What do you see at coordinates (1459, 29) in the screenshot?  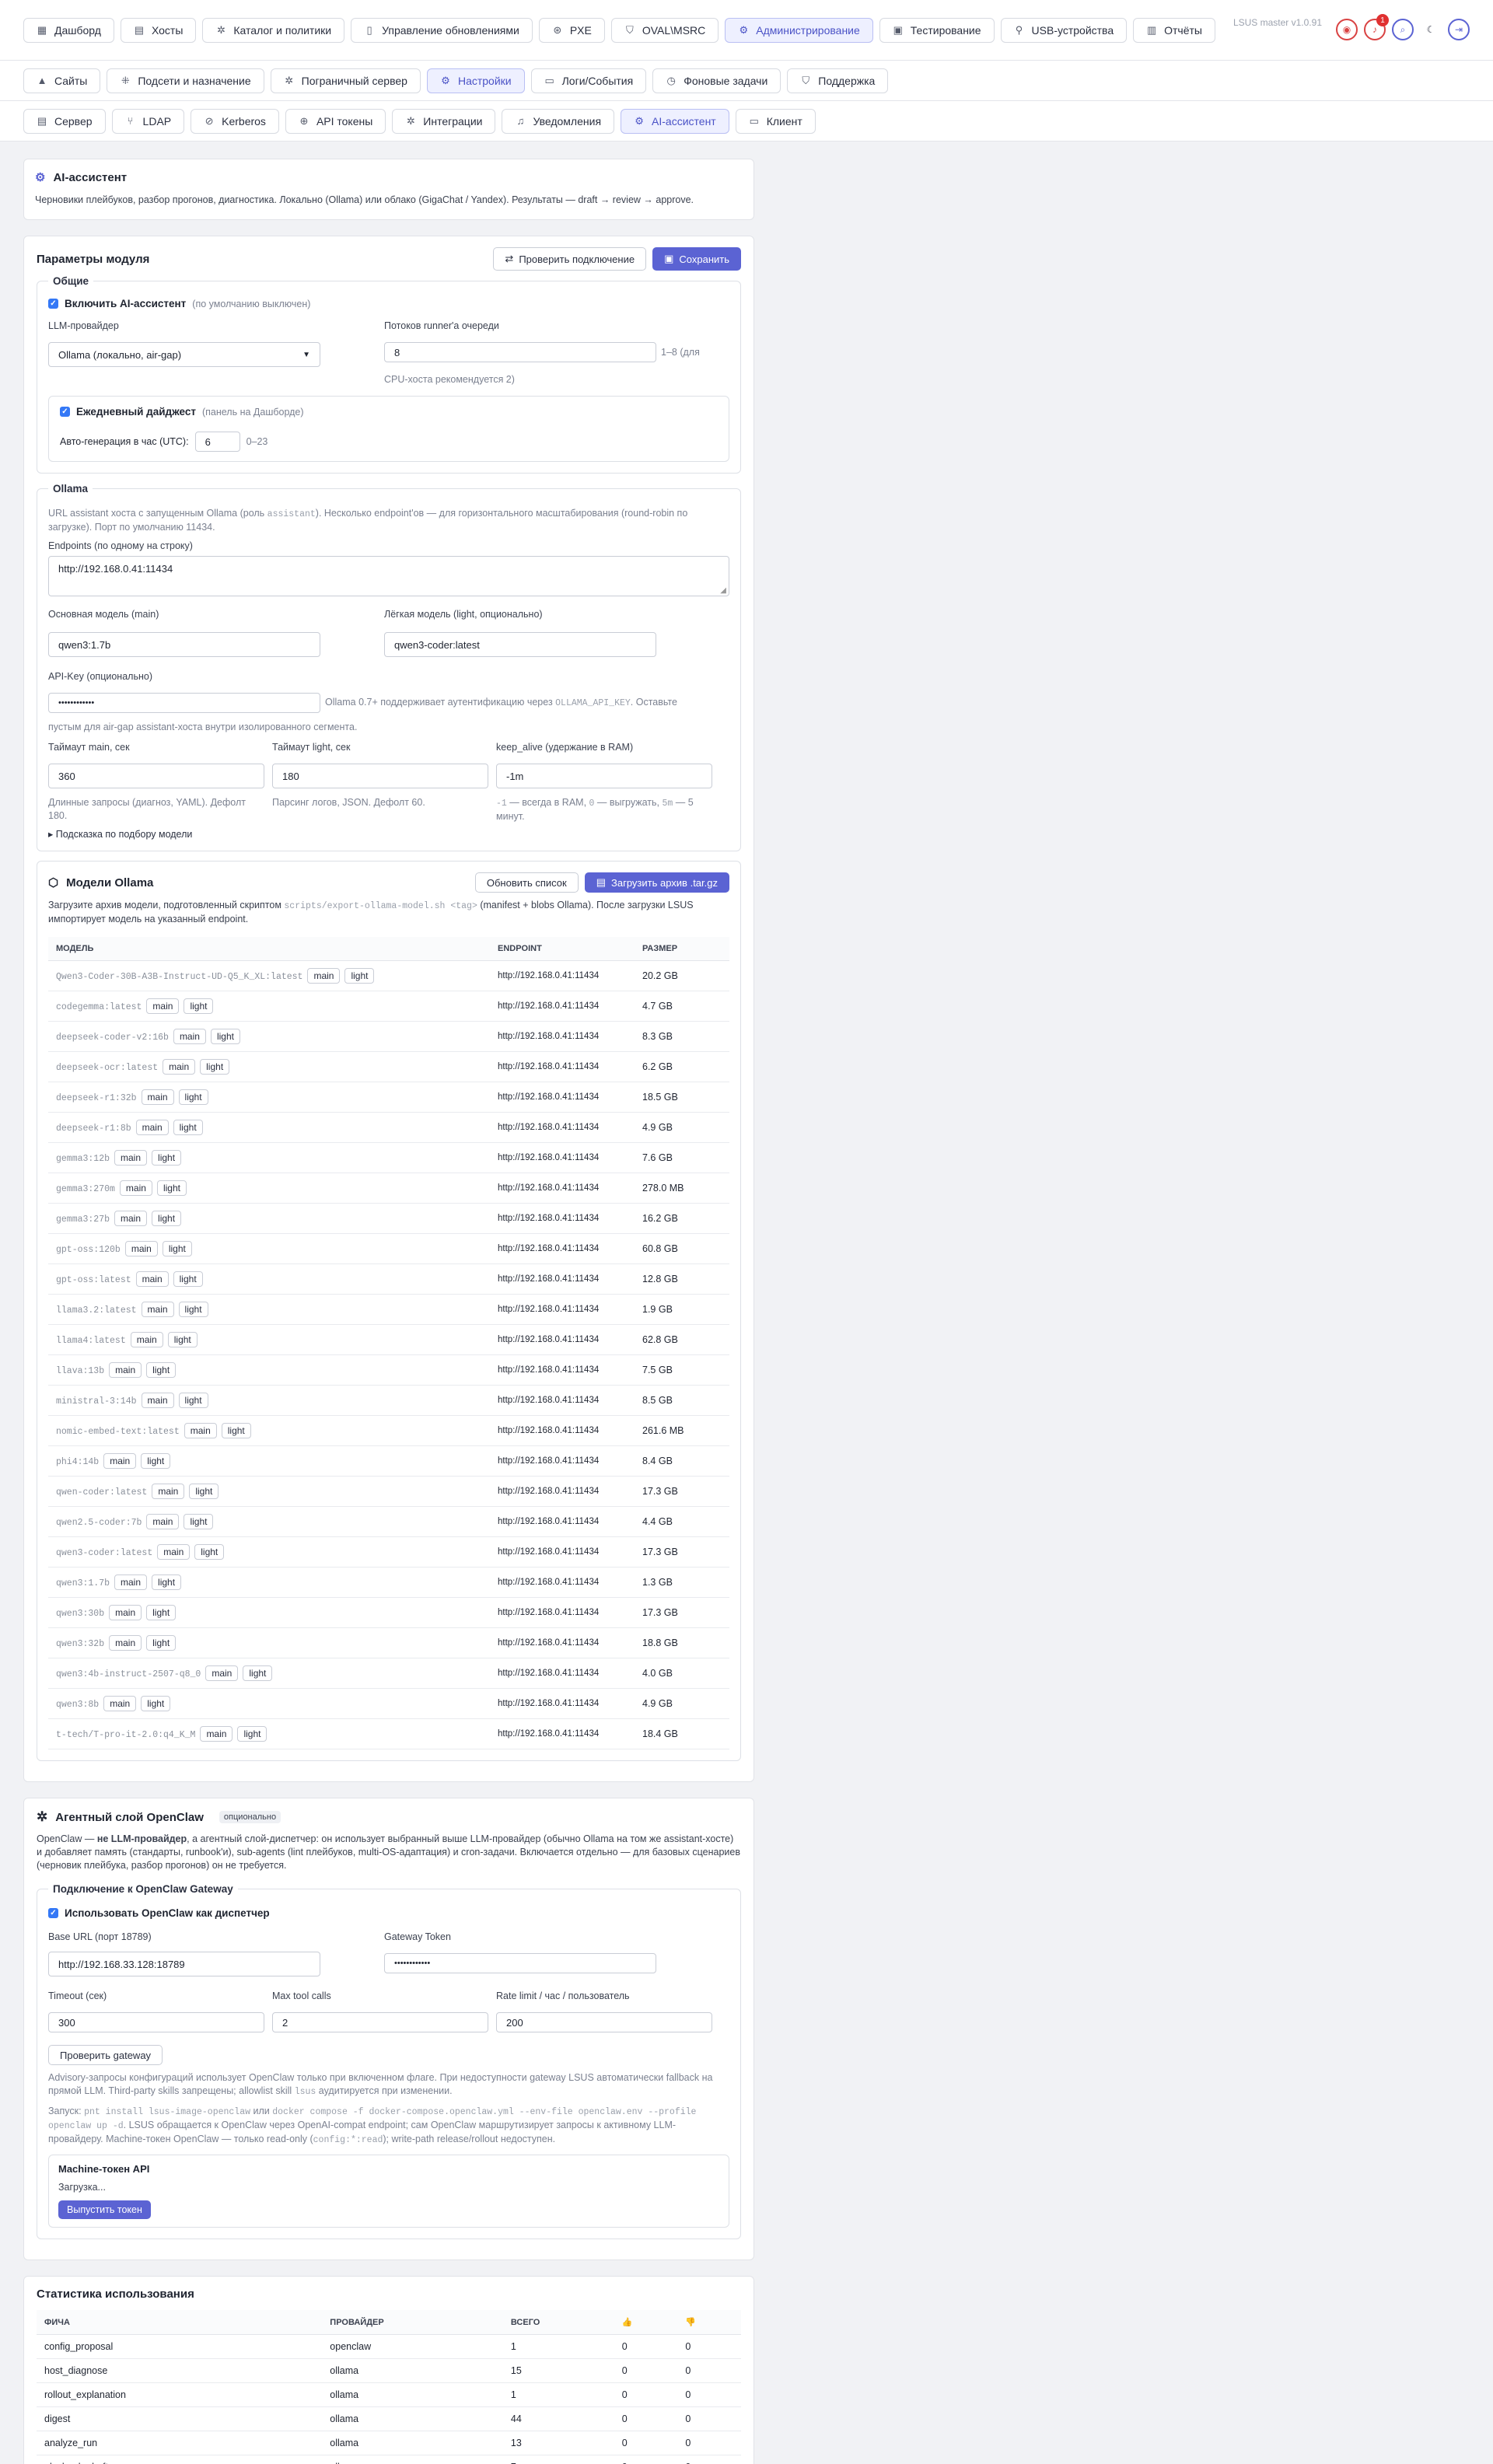 I see `logout-icon: ⇥` at bounding box center [1459, 29].